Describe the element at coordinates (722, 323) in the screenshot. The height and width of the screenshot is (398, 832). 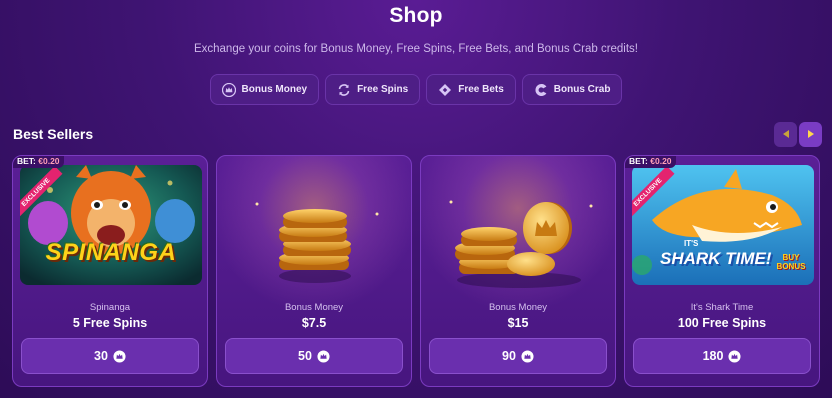
I see `product-name: 100 Free Spins` at that location.